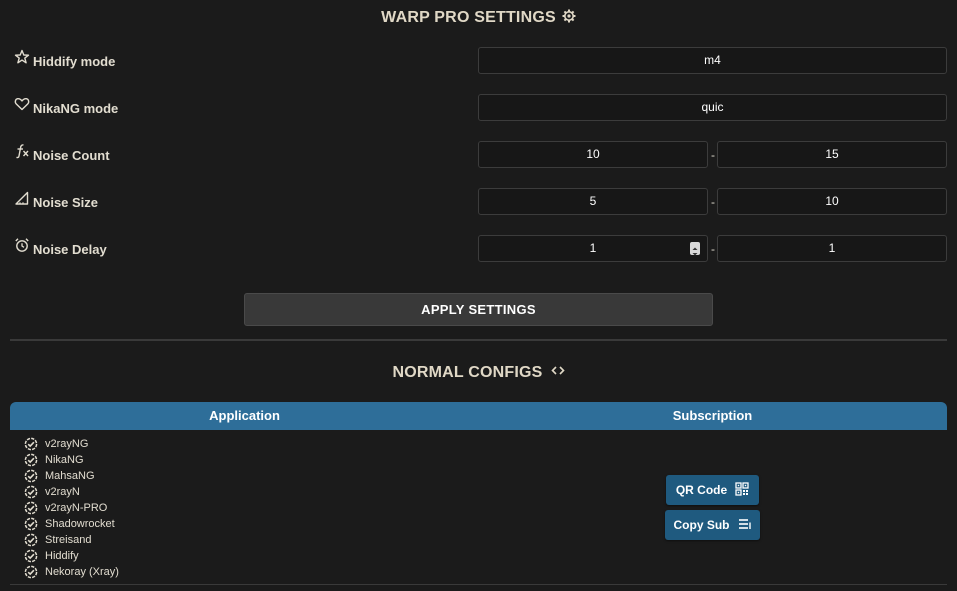 This screenshot has height=591, width=957. I want to click on configs-table-header: Application Subscription, so click(478, 416).